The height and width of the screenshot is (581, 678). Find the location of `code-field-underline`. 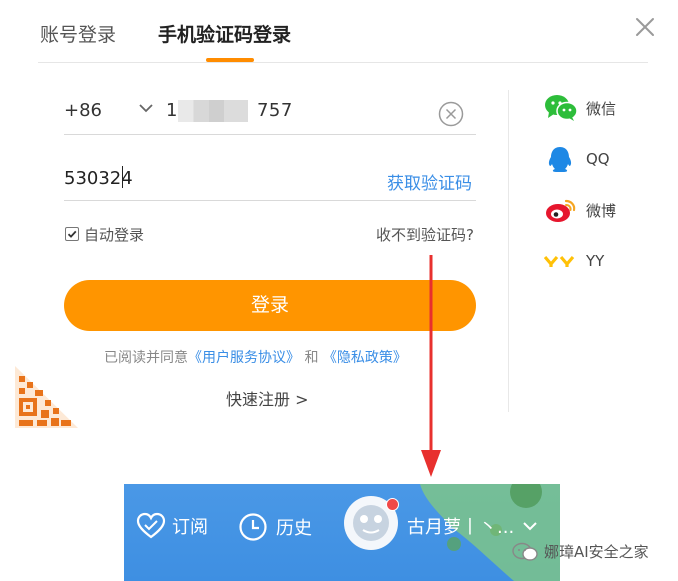

code-field-underline is located at coordinates (270, 200).